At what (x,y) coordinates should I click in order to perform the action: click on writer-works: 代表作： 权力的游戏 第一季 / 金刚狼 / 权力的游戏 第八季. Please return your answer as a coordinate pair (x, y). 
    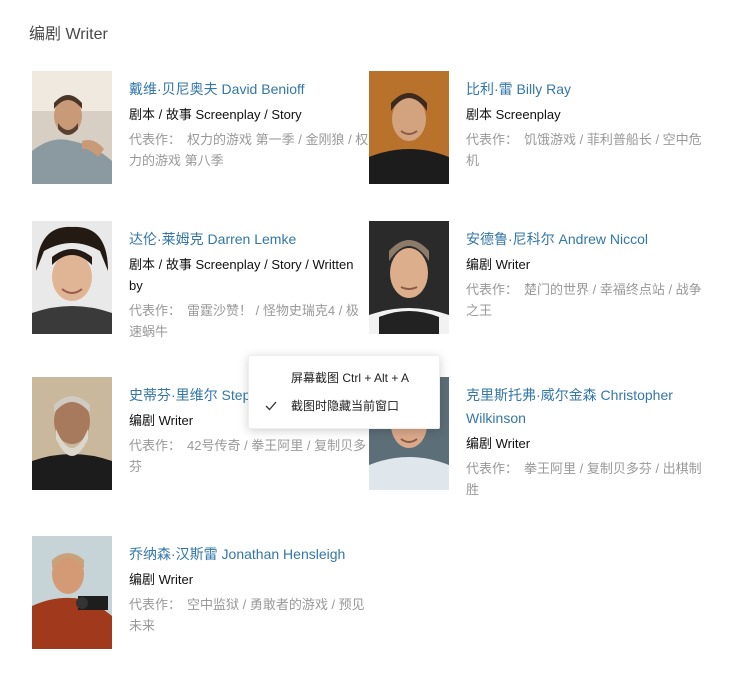
    Looking at the image, I should click on (249, 150).